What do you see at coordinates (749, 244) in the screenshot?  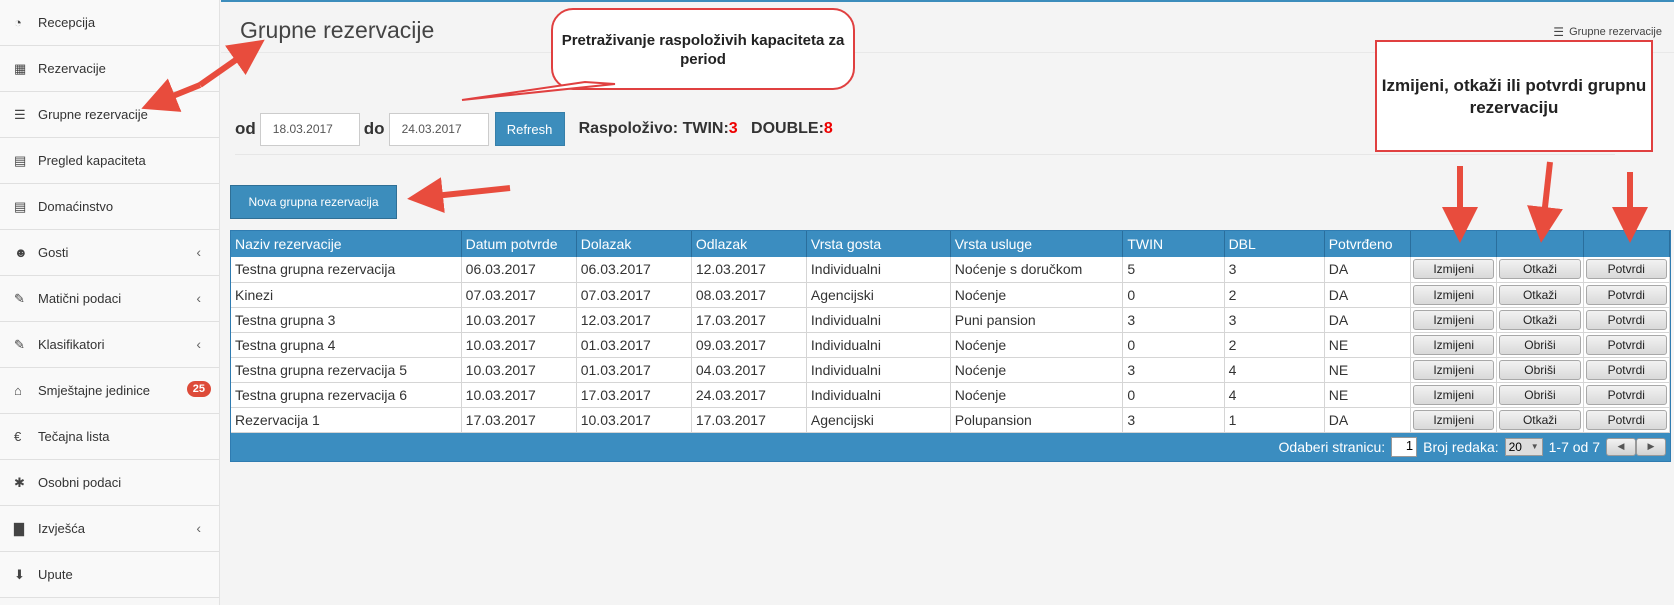 I see `column-header: Odlazak` at bounding box center [749, 244].